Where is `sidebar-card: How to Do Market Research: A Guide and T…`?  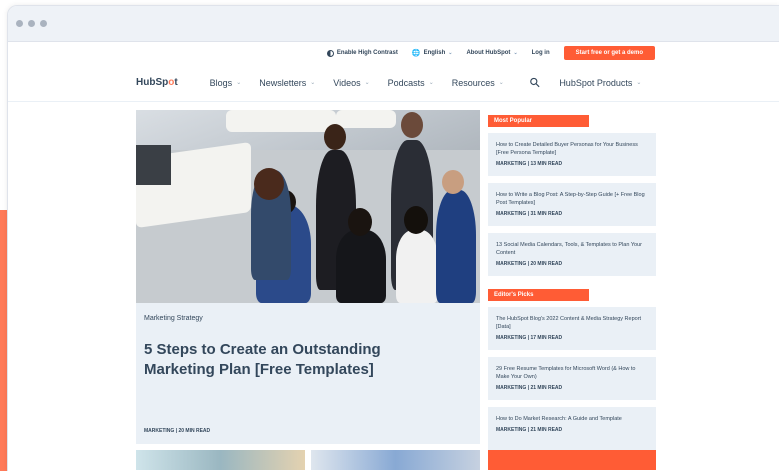
sidebar-card: How to Do Market Research: A Guide and T… is located at coordinates (572, 428).